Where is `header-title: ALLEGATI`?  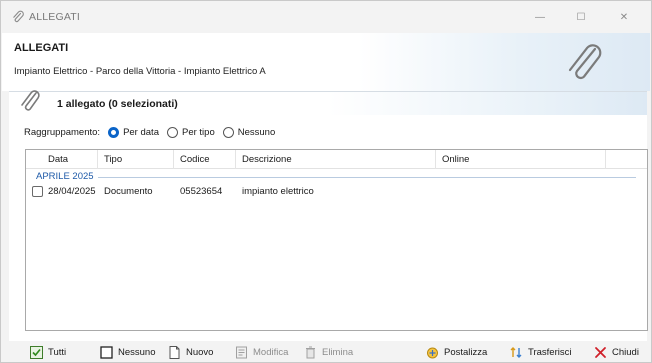 header-title: ALLEGATI is located at coordinates (41, 48).